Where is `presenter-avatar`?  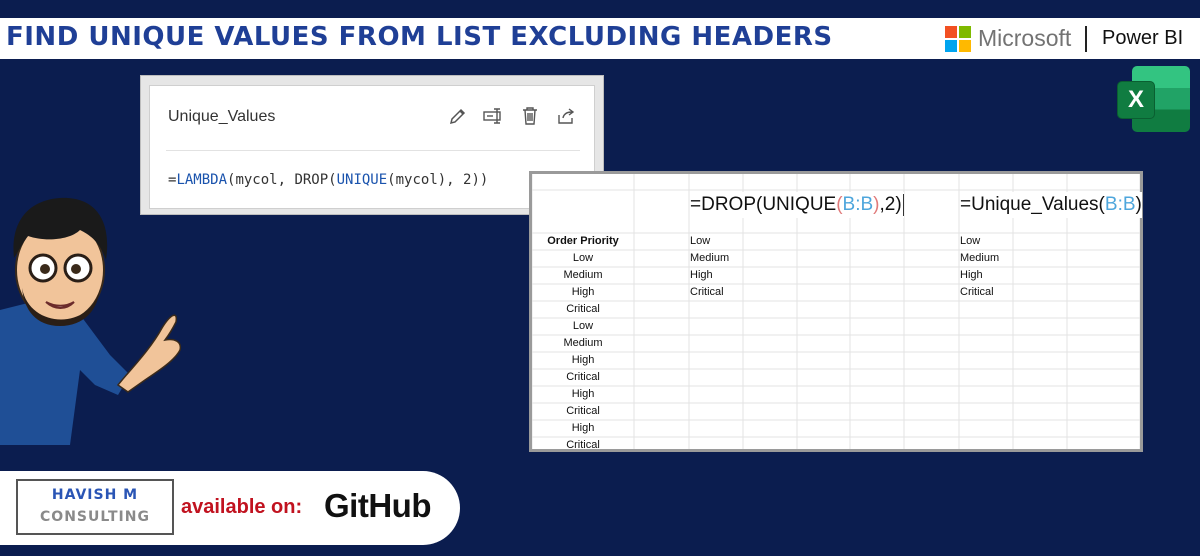 presenter-avatar is located at coordinates (91, 321).